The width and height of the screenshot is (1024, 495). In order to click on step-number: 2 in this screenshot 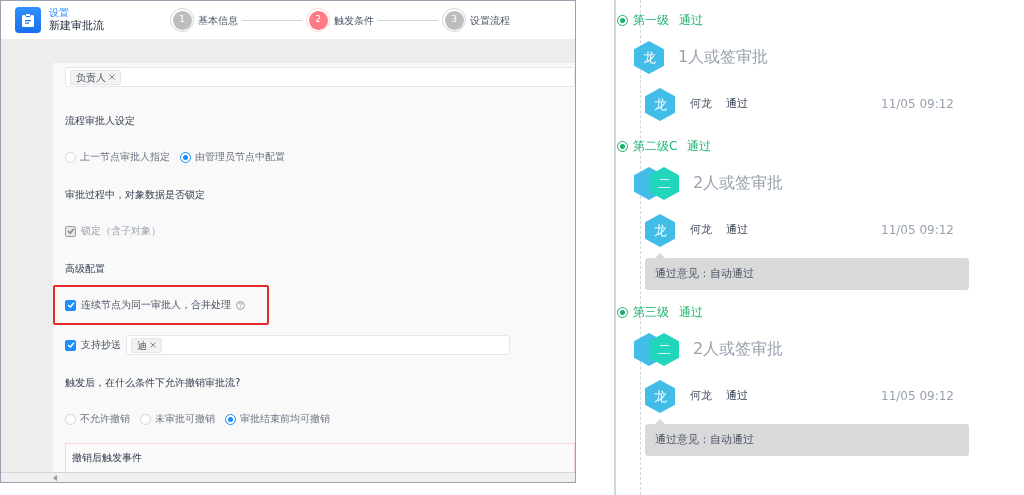, I will do `click(318, 20)`.